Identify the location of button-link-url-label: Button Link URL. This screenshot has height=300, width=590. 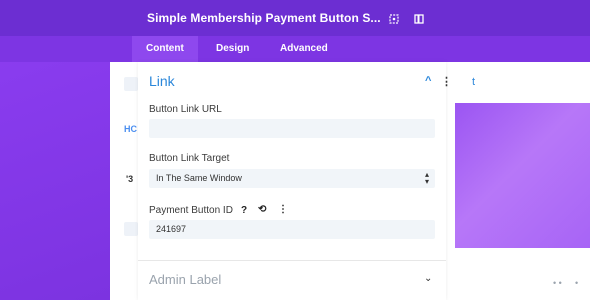
(185, 109).